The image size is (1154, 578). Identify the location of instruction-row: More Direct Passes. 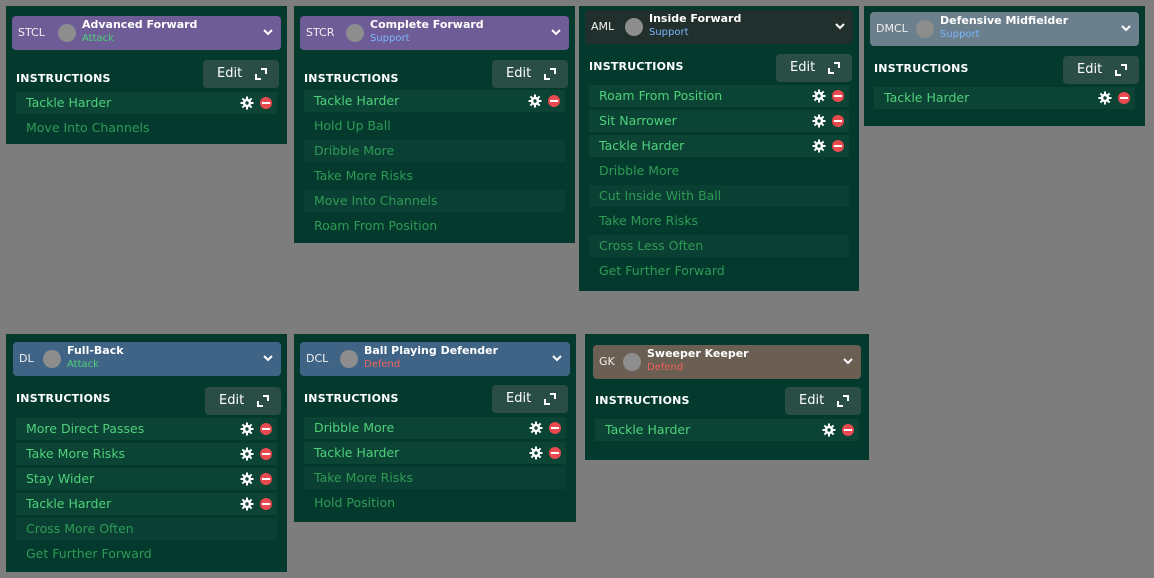
(146, 429).